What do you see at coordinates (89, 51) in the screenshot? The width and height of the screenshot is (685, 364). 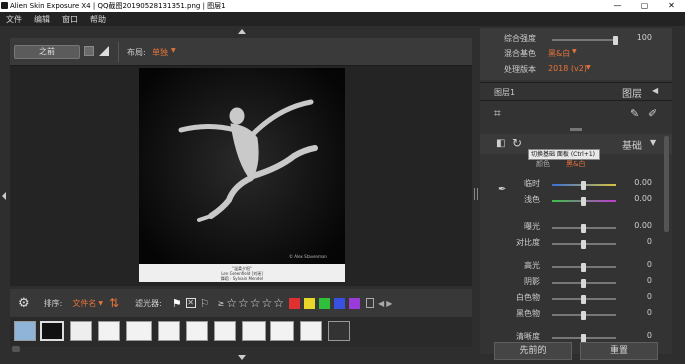 I see `compare-square-icon` at bounding box center [89, 51].